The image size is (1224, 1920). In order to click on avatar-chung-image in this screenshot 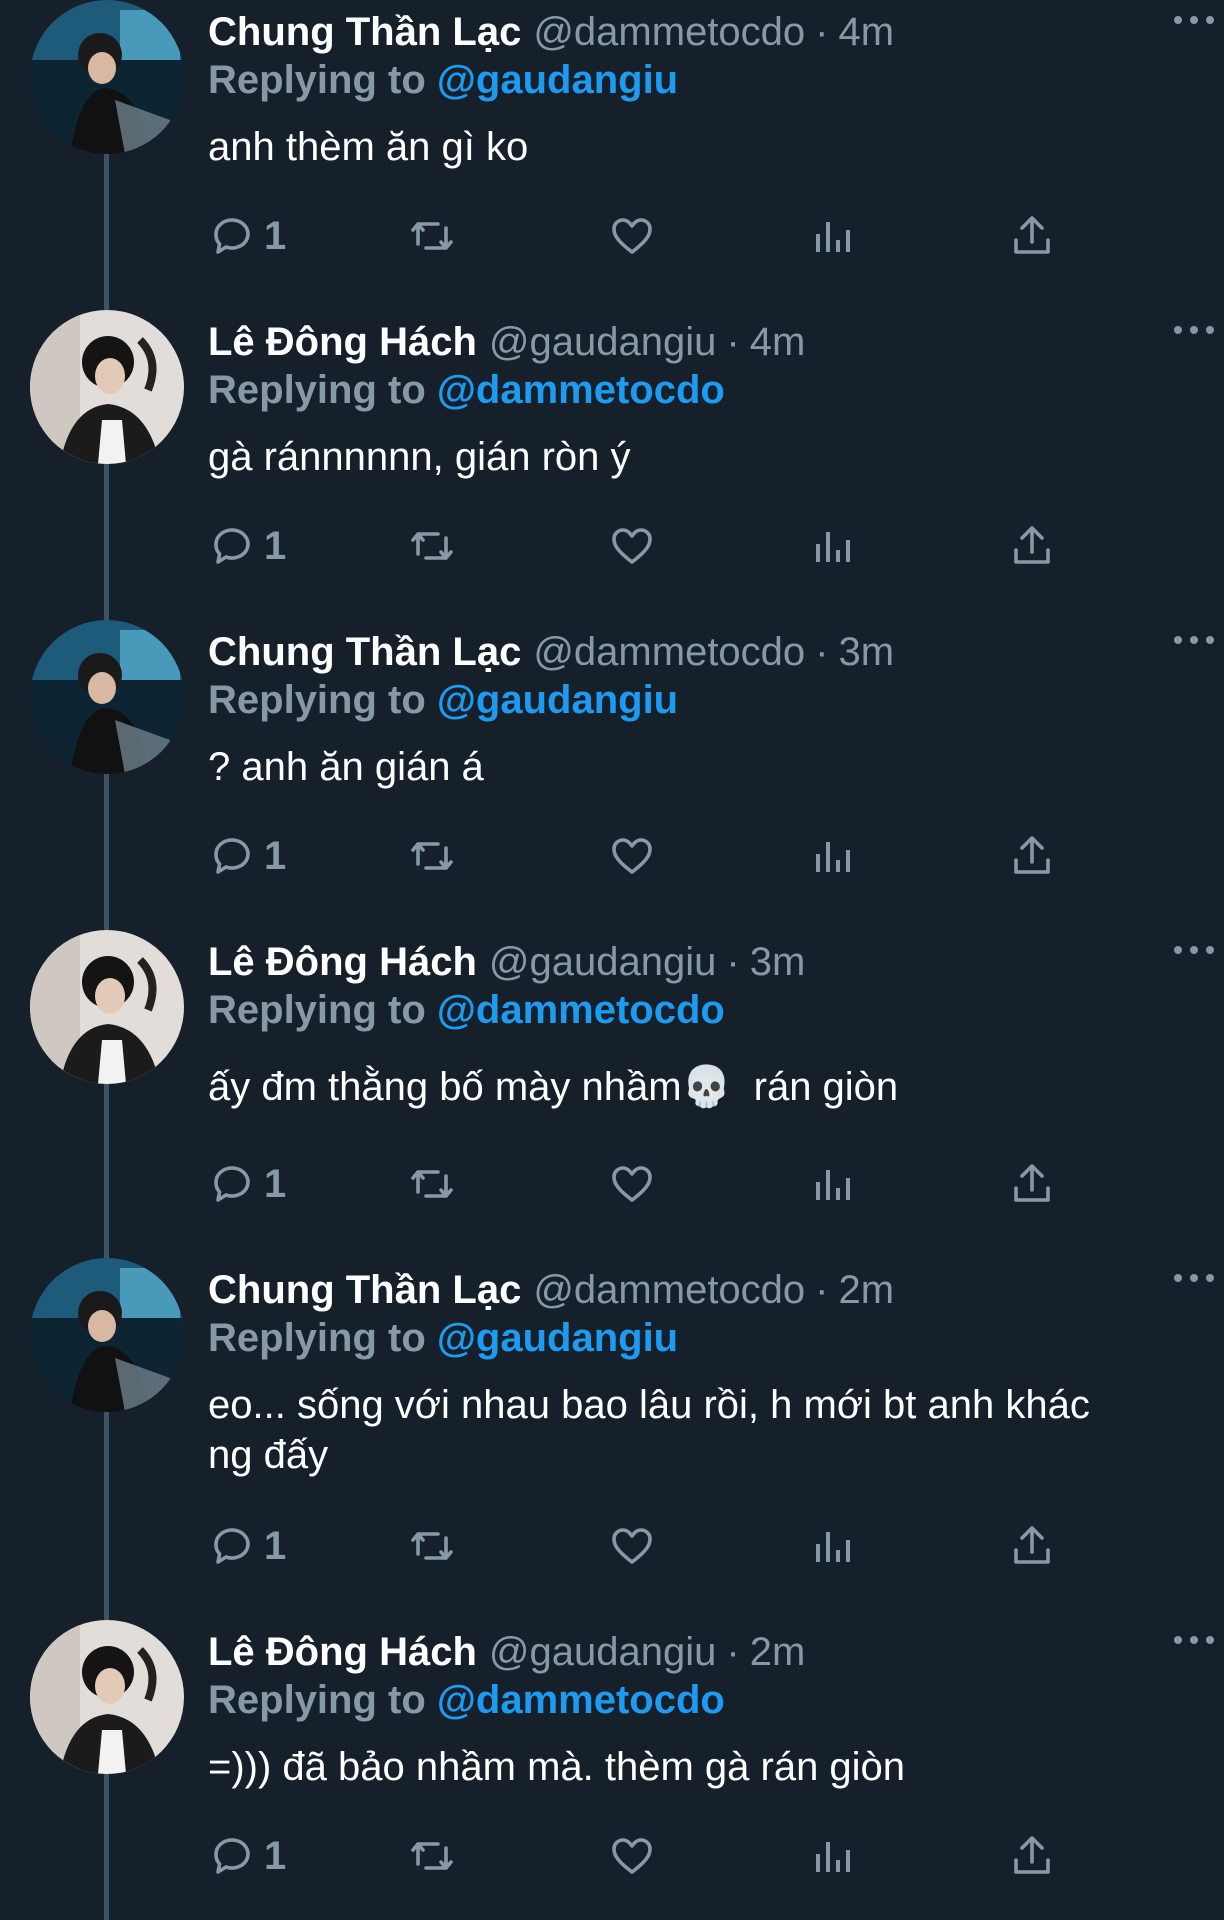, I will do `click(107, 77)`.